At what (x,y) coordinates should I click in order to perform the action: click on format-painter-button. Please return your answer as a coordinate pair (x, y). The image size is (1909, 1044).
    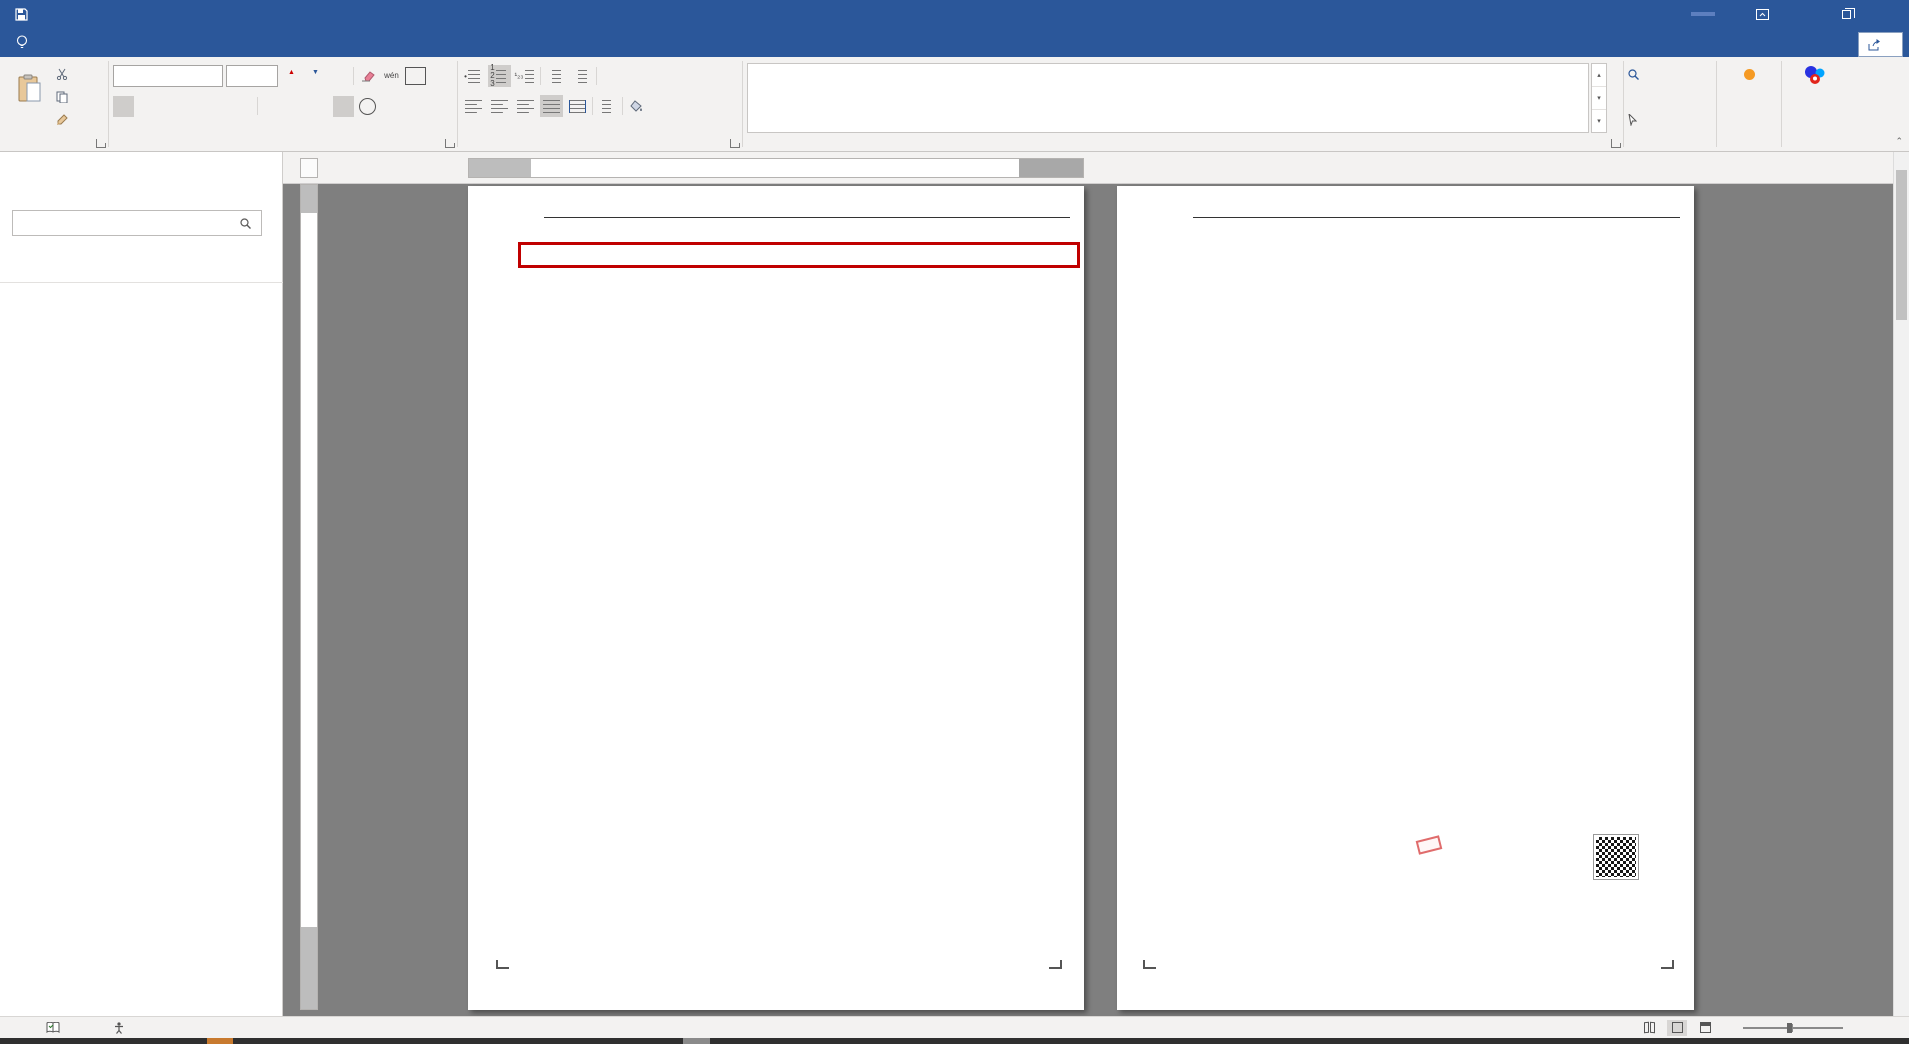
    Looking at the image, I should click on (64, 120).